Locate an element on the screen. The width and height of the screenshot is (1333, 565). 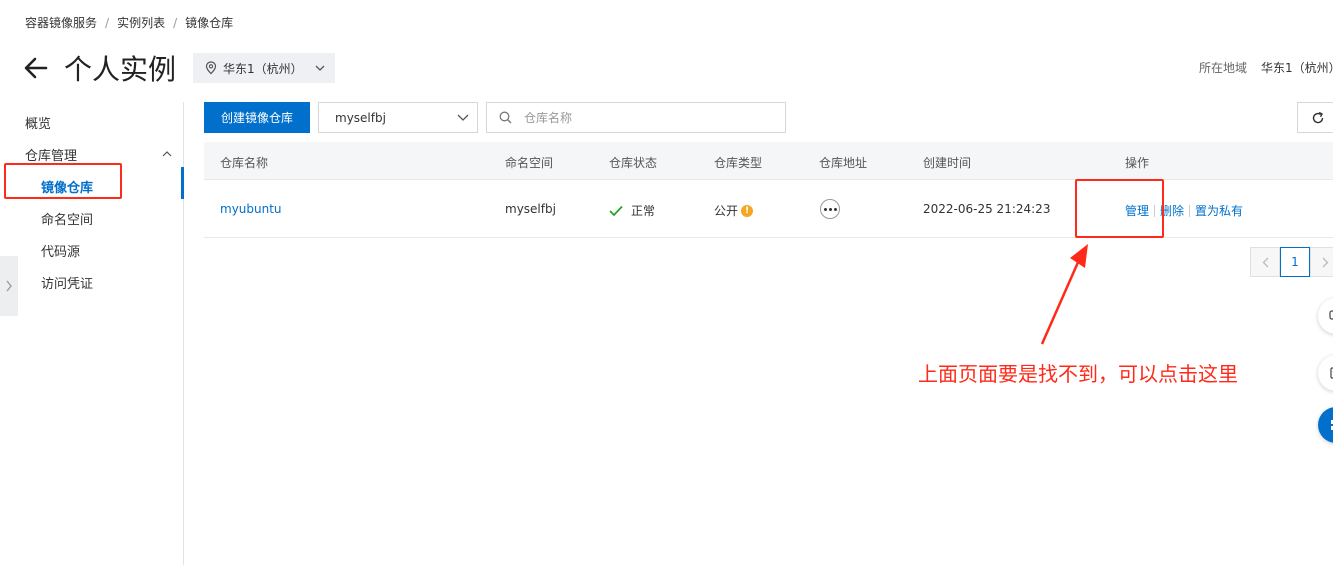
ellipsis-icon is located at coordinates (830, 209).